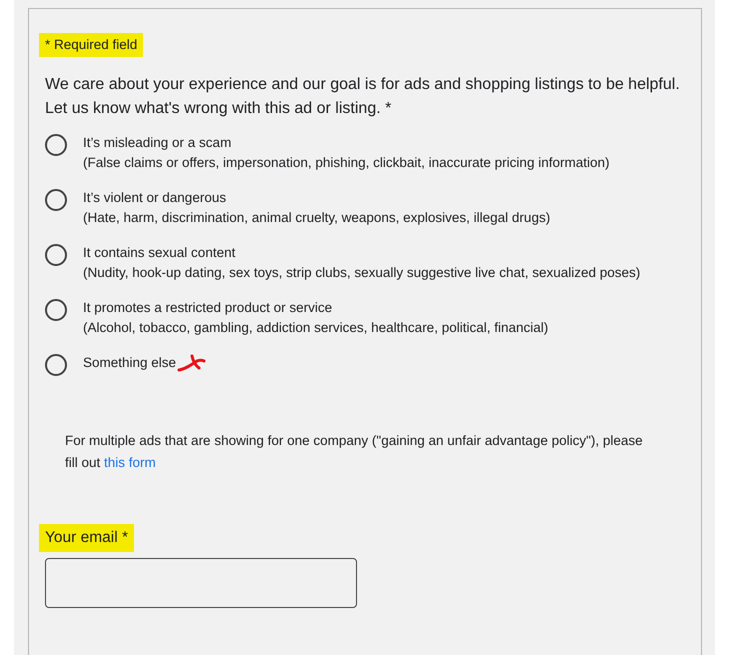  What do you see at coordinates (129, 363) in the screenshot?
I see `option-label: Something else` at bounding box center [129, 363].